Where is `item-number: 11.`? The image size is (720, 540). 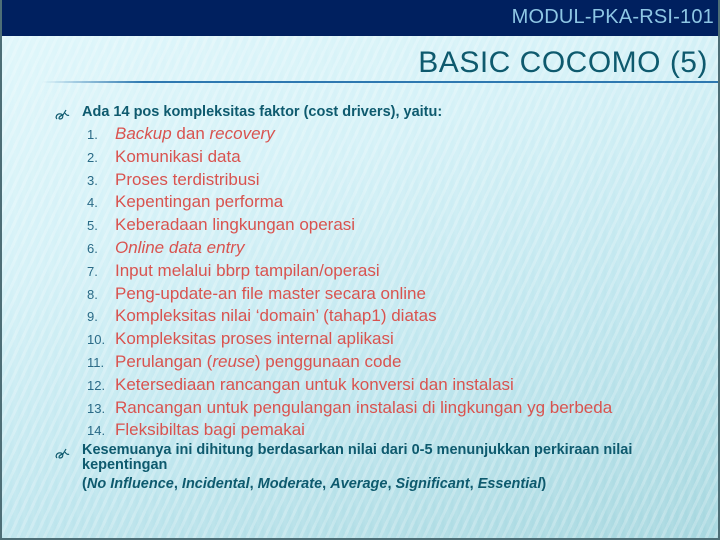 item-number: 11. is located at coordinates (96, 363).